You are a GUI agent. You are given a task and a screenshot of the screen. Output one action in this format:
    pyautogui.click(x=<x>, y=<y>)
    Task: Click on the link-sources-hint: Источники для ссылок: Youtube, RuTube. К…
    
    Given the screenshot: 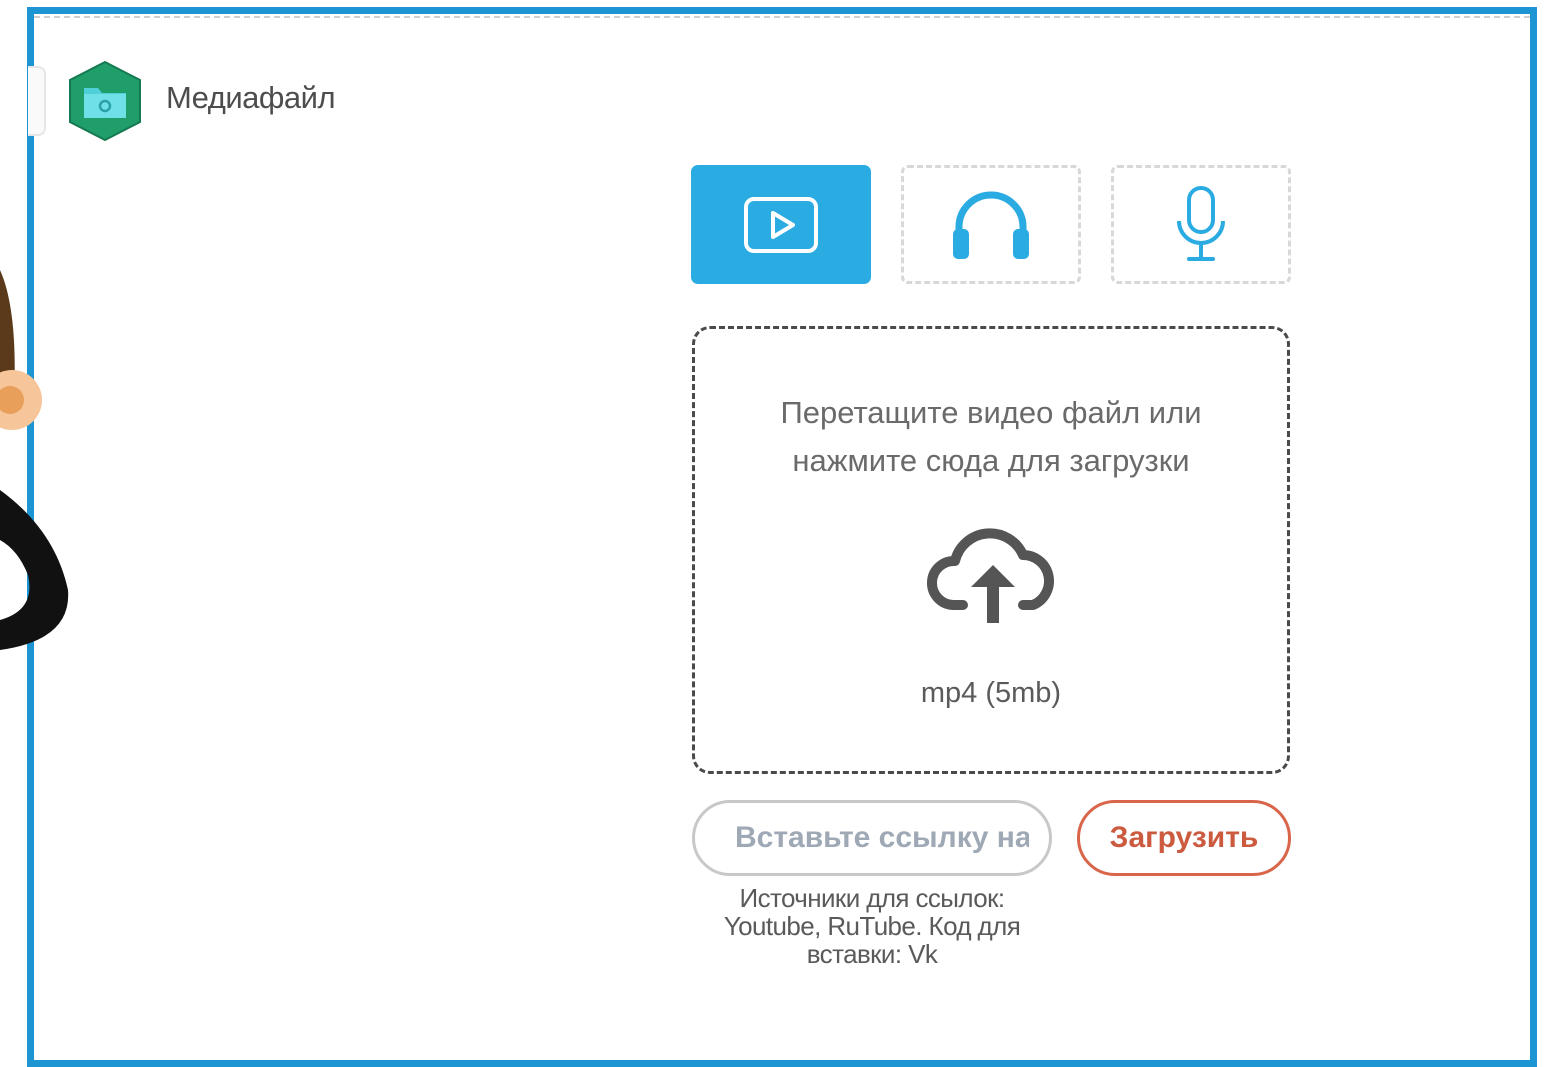 What is the action you would take?
    pyautogui.click(x=872, y=926)
    